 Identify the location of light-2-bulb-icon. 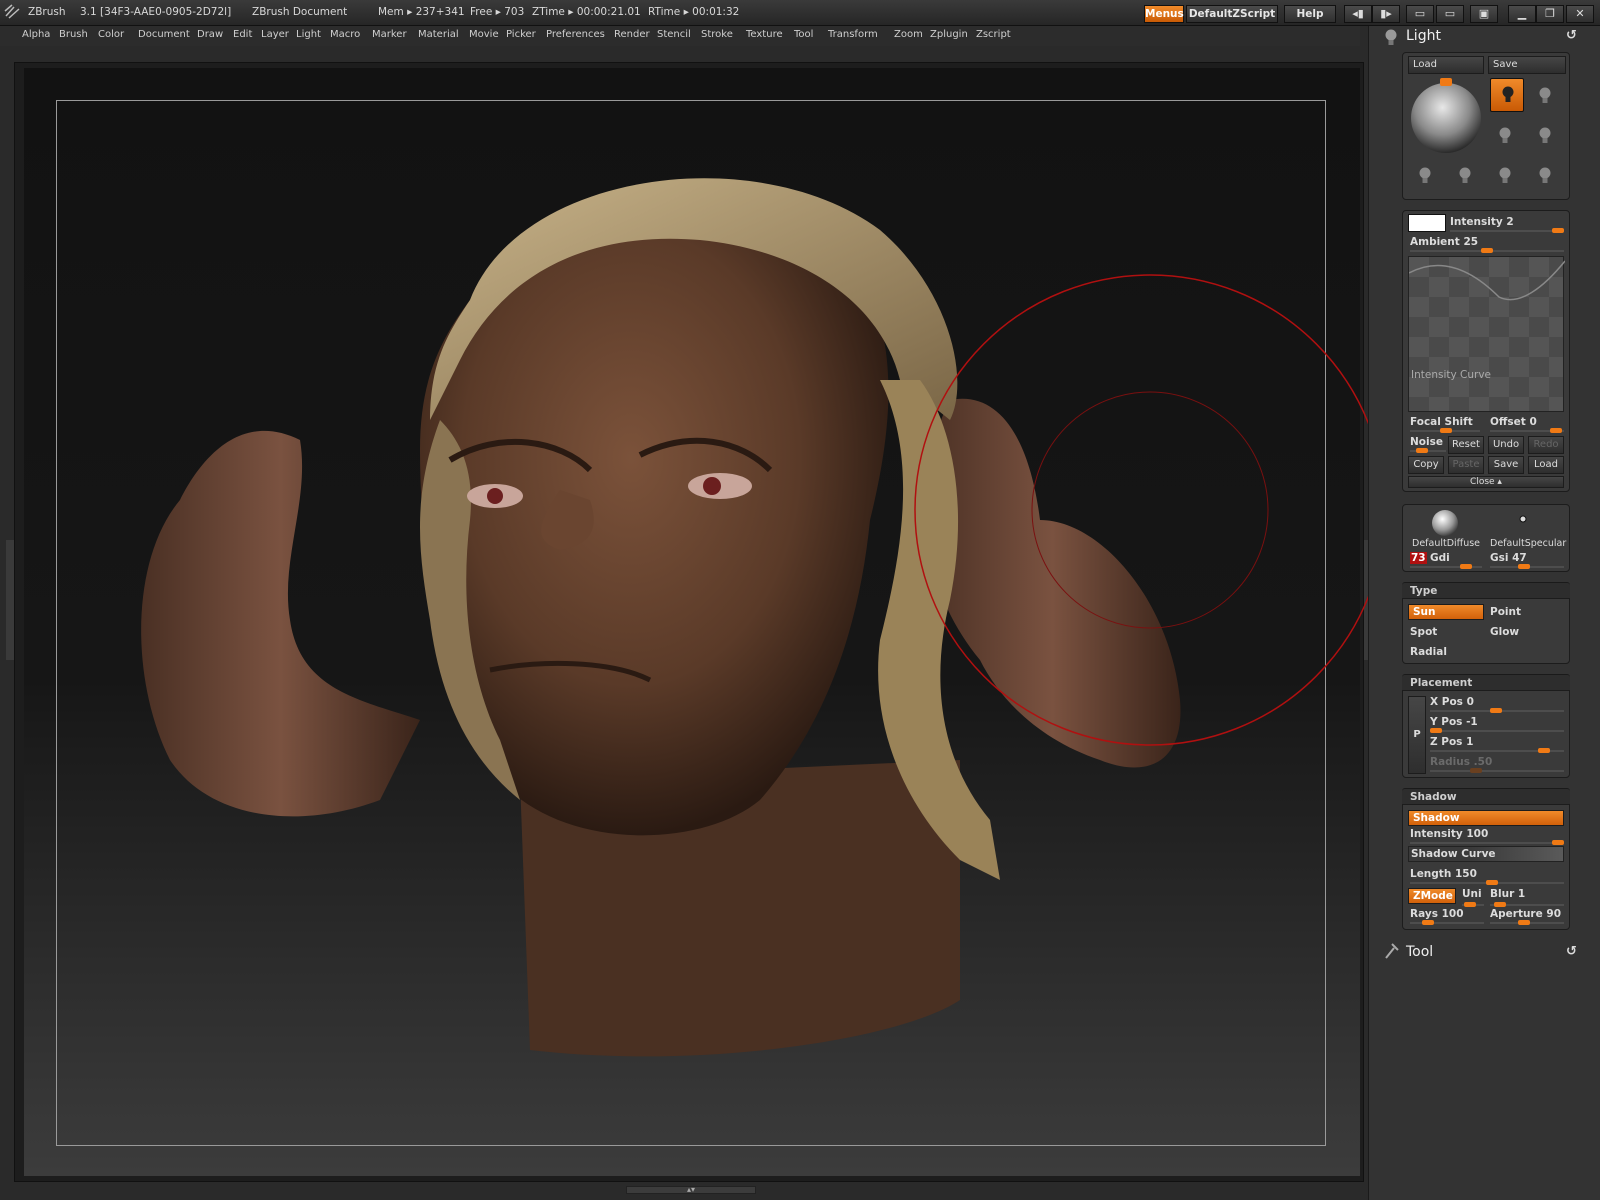
(1545, 96).